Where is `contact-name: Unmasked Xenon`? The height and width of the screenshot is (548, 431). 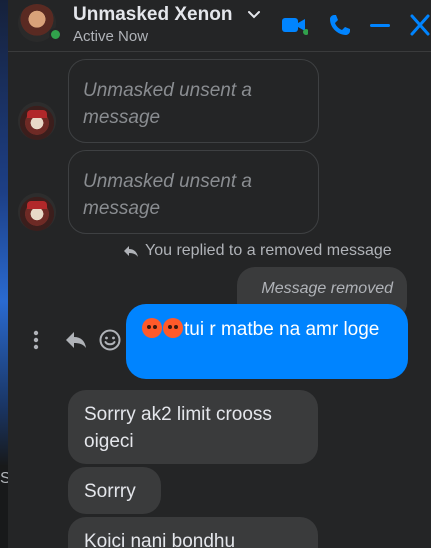 contact-name: Unmasked Xenon is located at coordinates (152, 15).